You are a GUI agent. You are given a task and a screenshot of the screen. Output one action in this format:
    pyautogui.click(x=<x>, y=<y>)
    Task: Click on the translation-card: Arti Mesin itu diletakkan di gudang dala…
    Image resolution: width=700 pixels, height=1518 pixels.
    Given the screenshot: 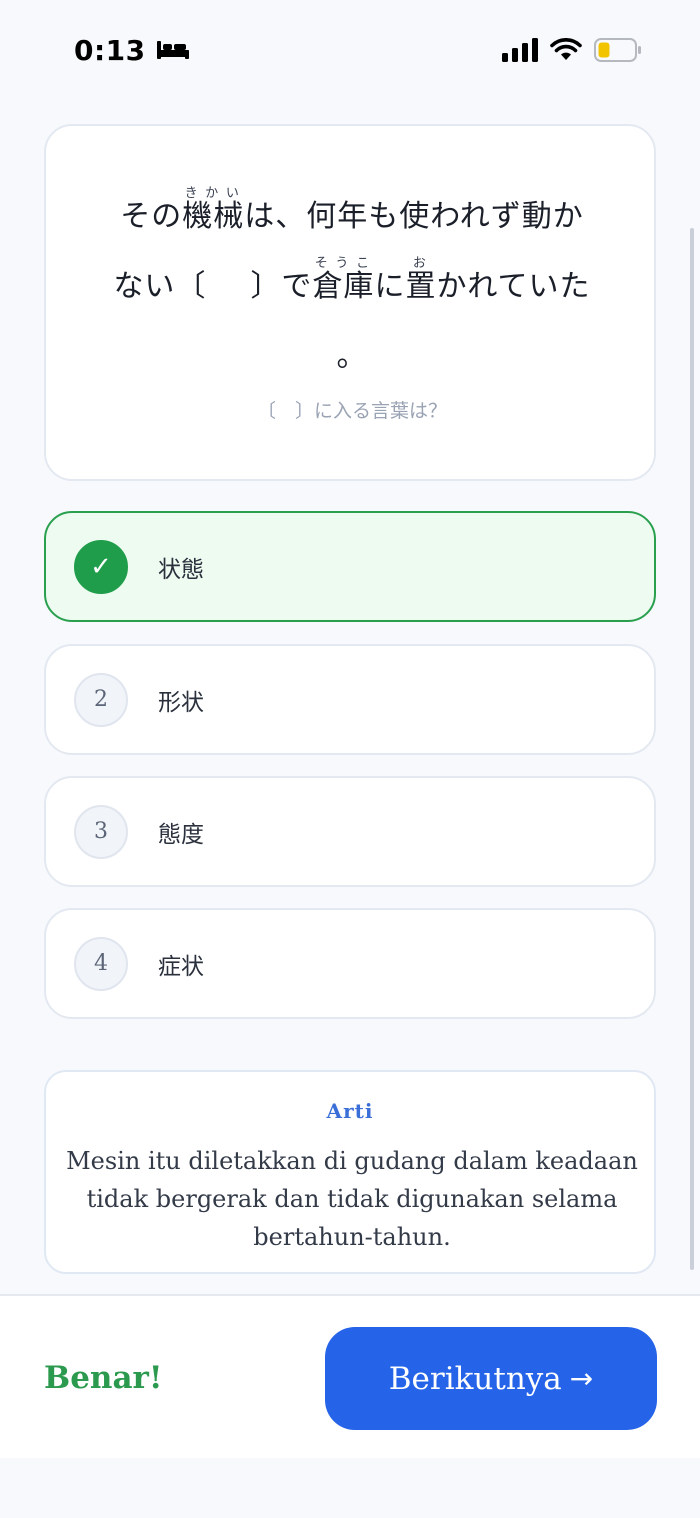 What is the action you would take?
    pyautogui.click(x=350, y=1172)
    